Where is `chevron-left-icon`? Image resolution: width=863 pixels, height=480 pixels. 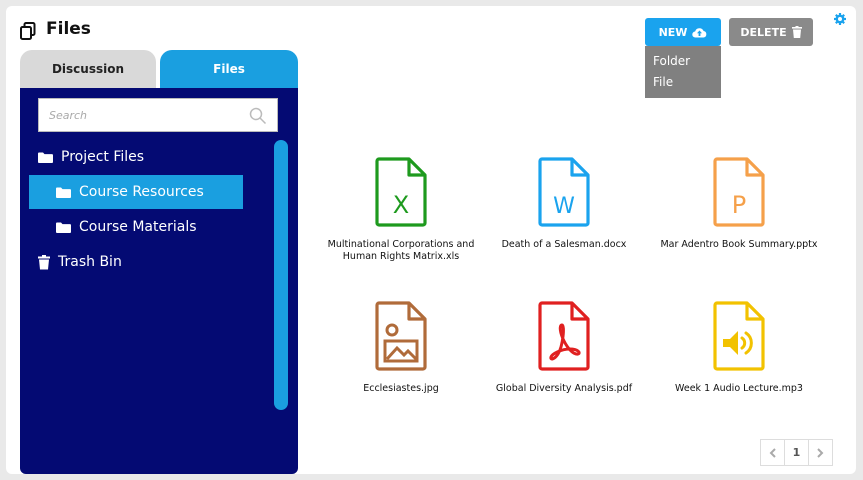
chevron-left-icon is located at coordinates (772, 452).